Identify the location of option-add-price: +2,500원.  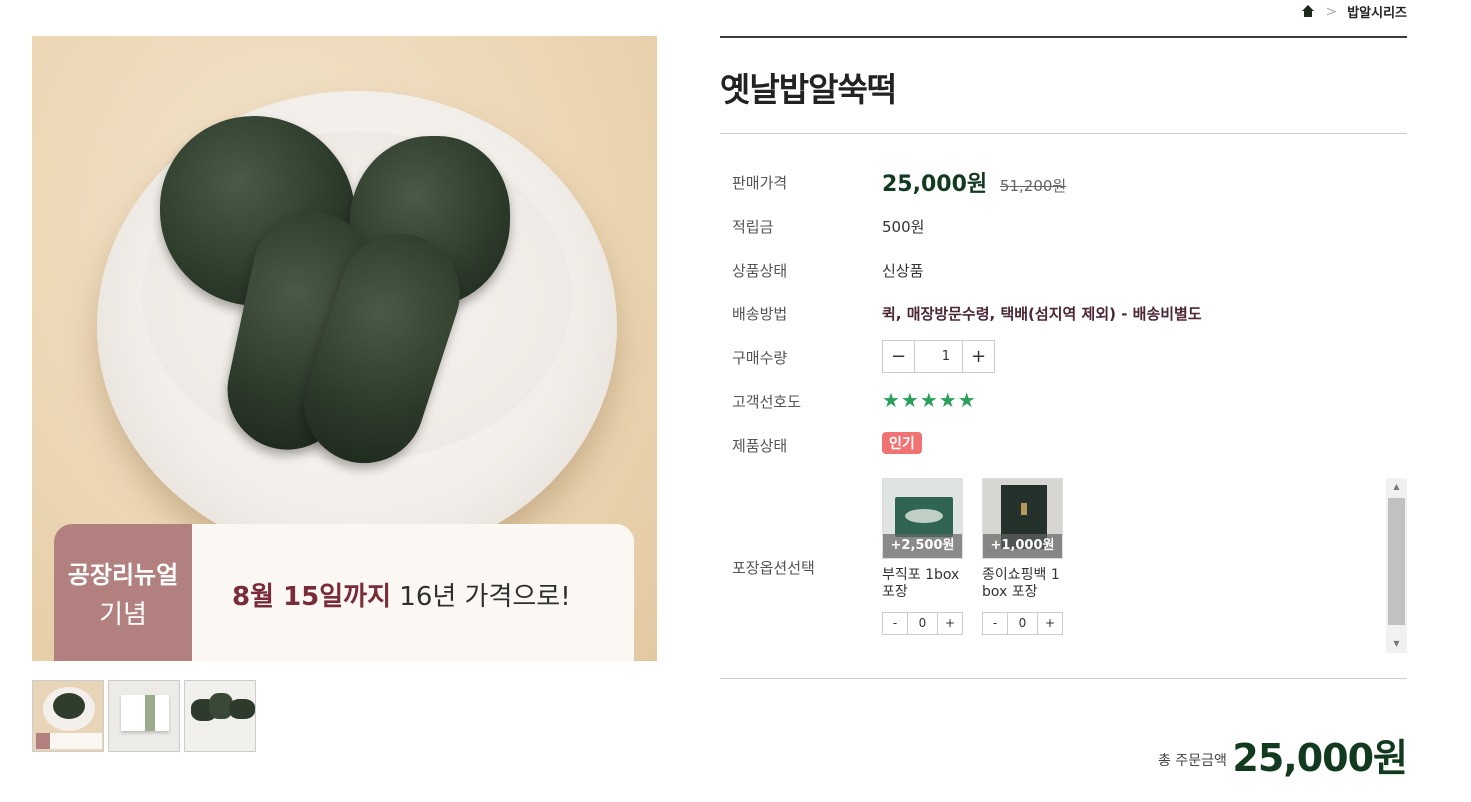
(922, 546).